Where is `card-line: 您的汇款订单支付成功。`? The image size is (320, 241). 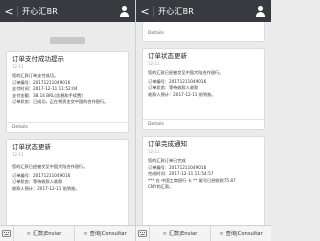 card-line: 您的汇款订单支付成功。 is located at coordinates (35, 75).